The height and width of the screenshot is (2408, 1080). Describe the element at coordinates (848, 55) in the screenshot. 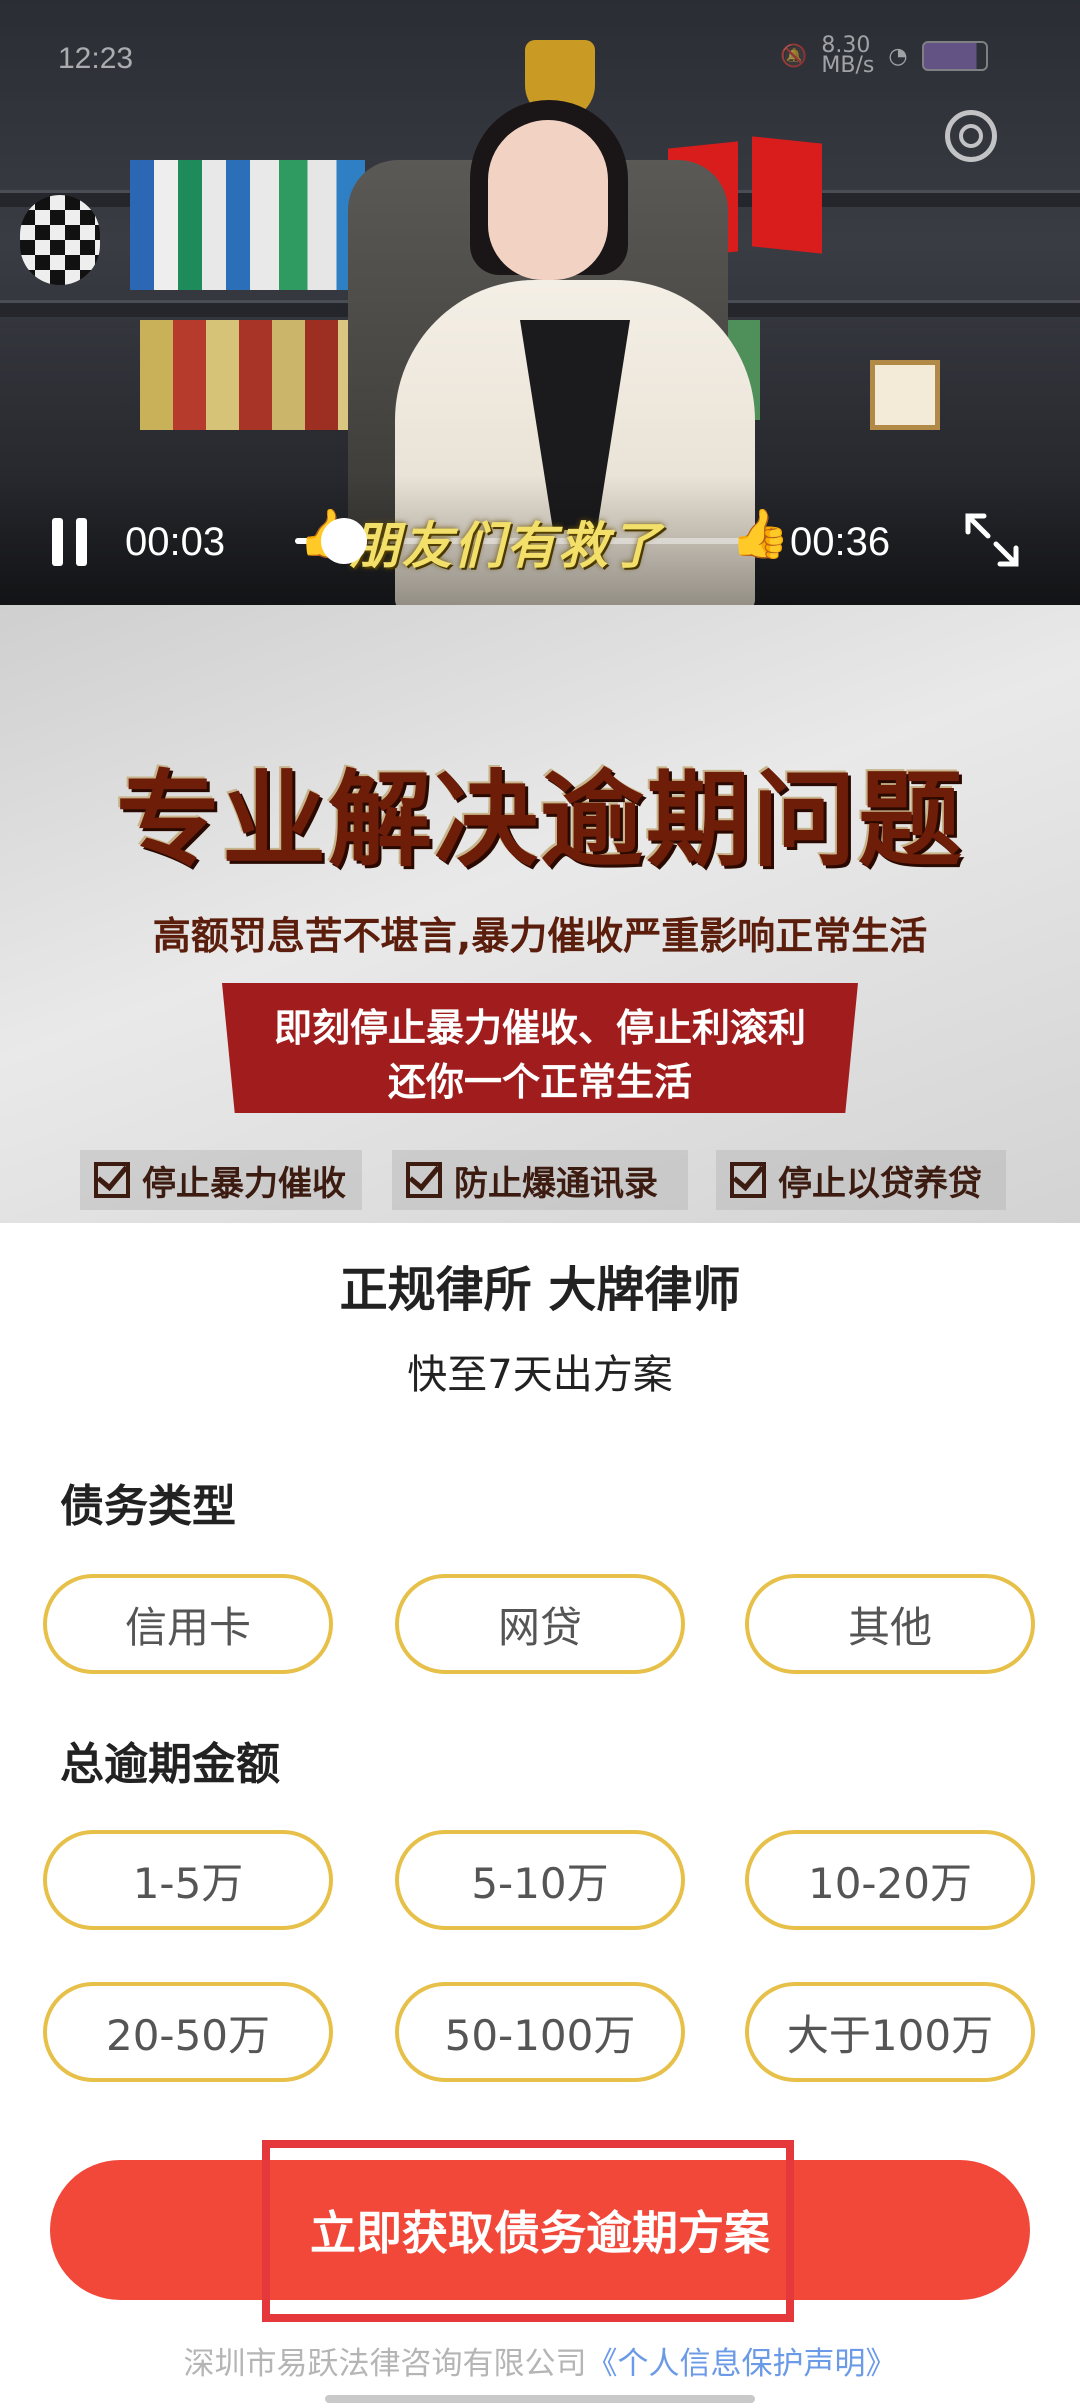

I see `network-speed: 8.30 MB/s` at that location.